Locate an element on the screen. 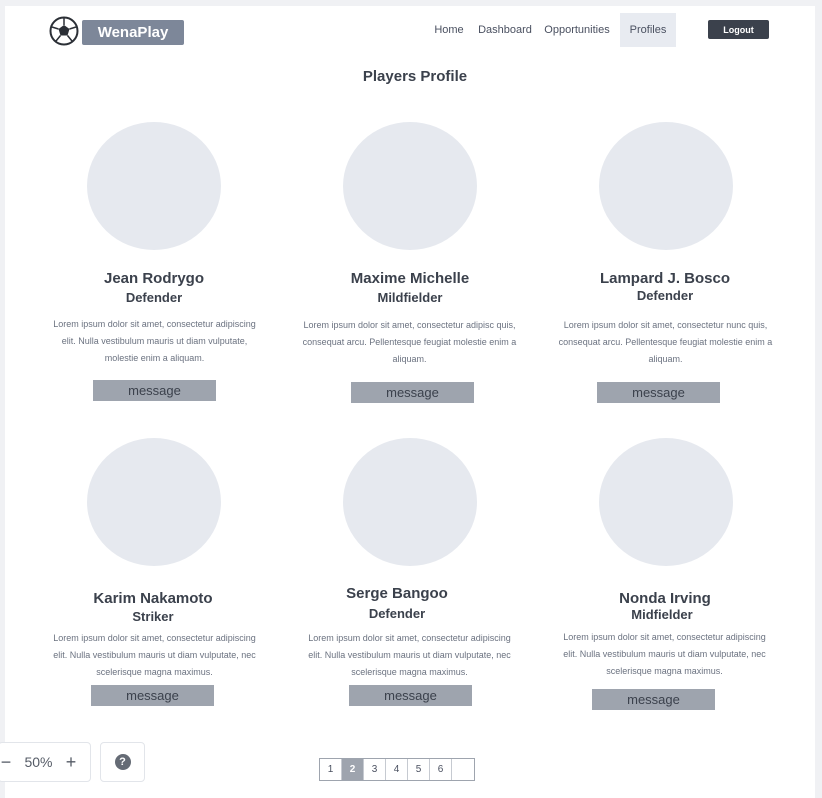 The width and height of the screenshot is (822, 798). pagination: 1 2 3 4 5 6 is located at coordinates (397, 769).